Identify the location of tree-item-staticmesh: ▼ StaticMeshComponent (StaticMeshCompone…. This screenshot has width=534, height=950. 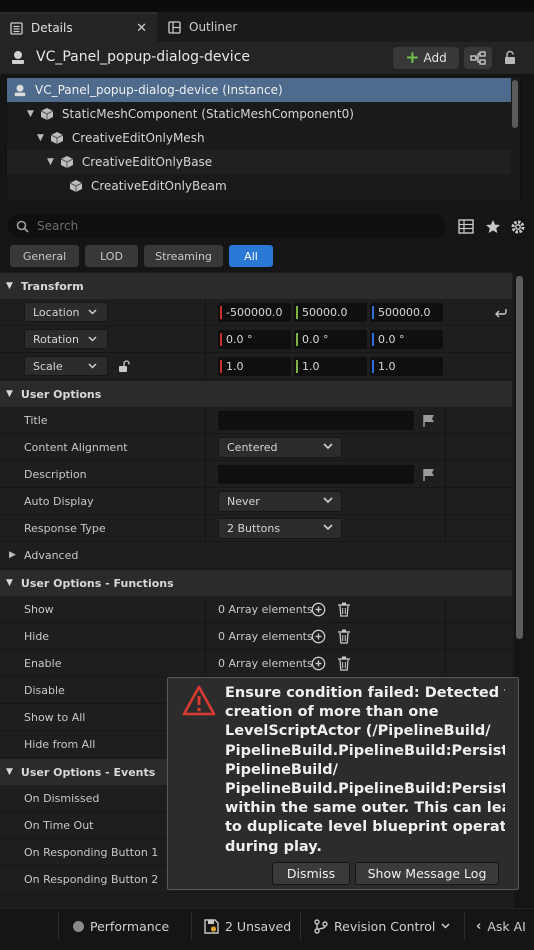
(259, 114).